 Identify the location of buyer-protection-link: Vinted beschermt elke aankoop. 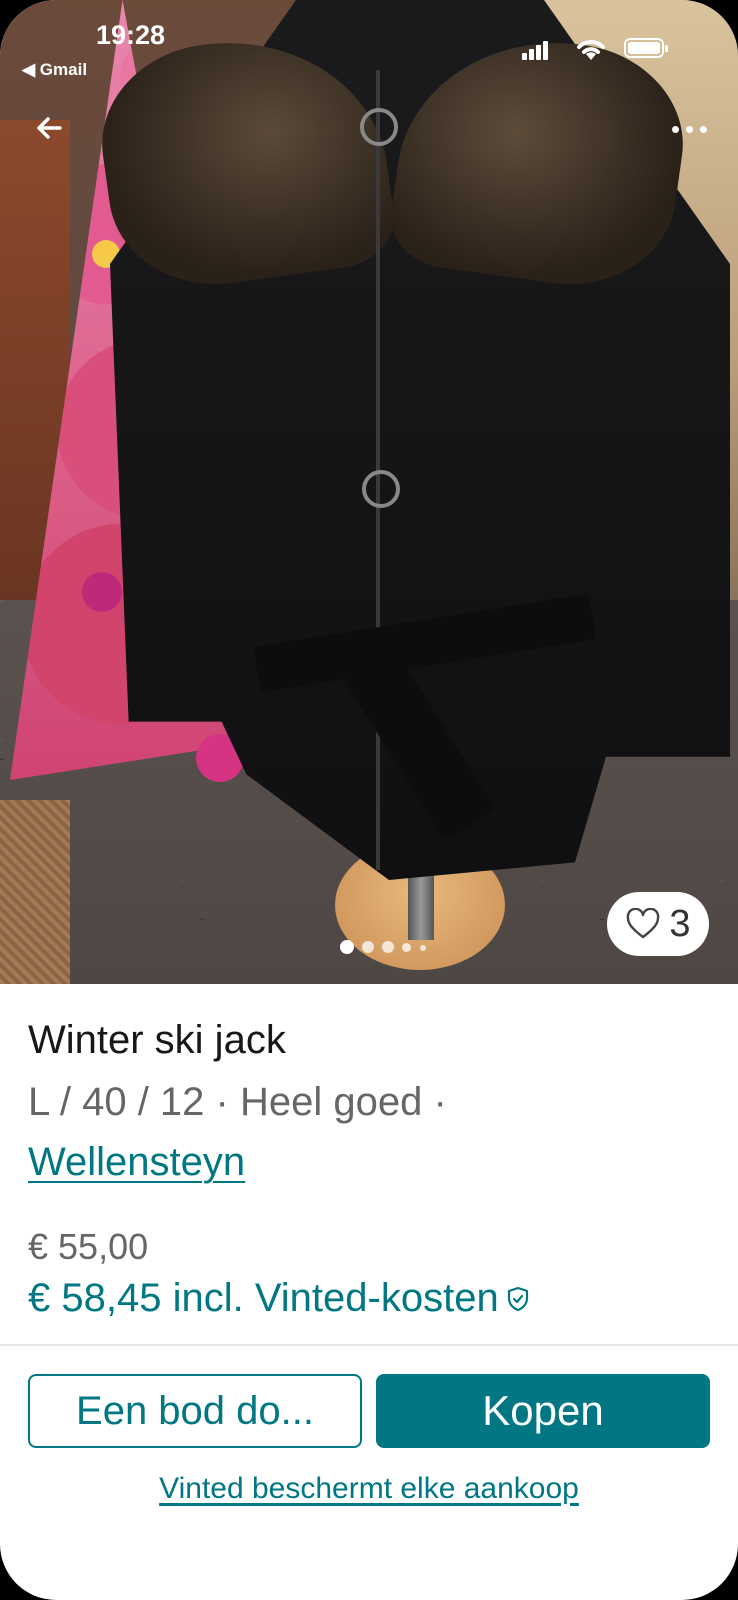
(369, 1489).